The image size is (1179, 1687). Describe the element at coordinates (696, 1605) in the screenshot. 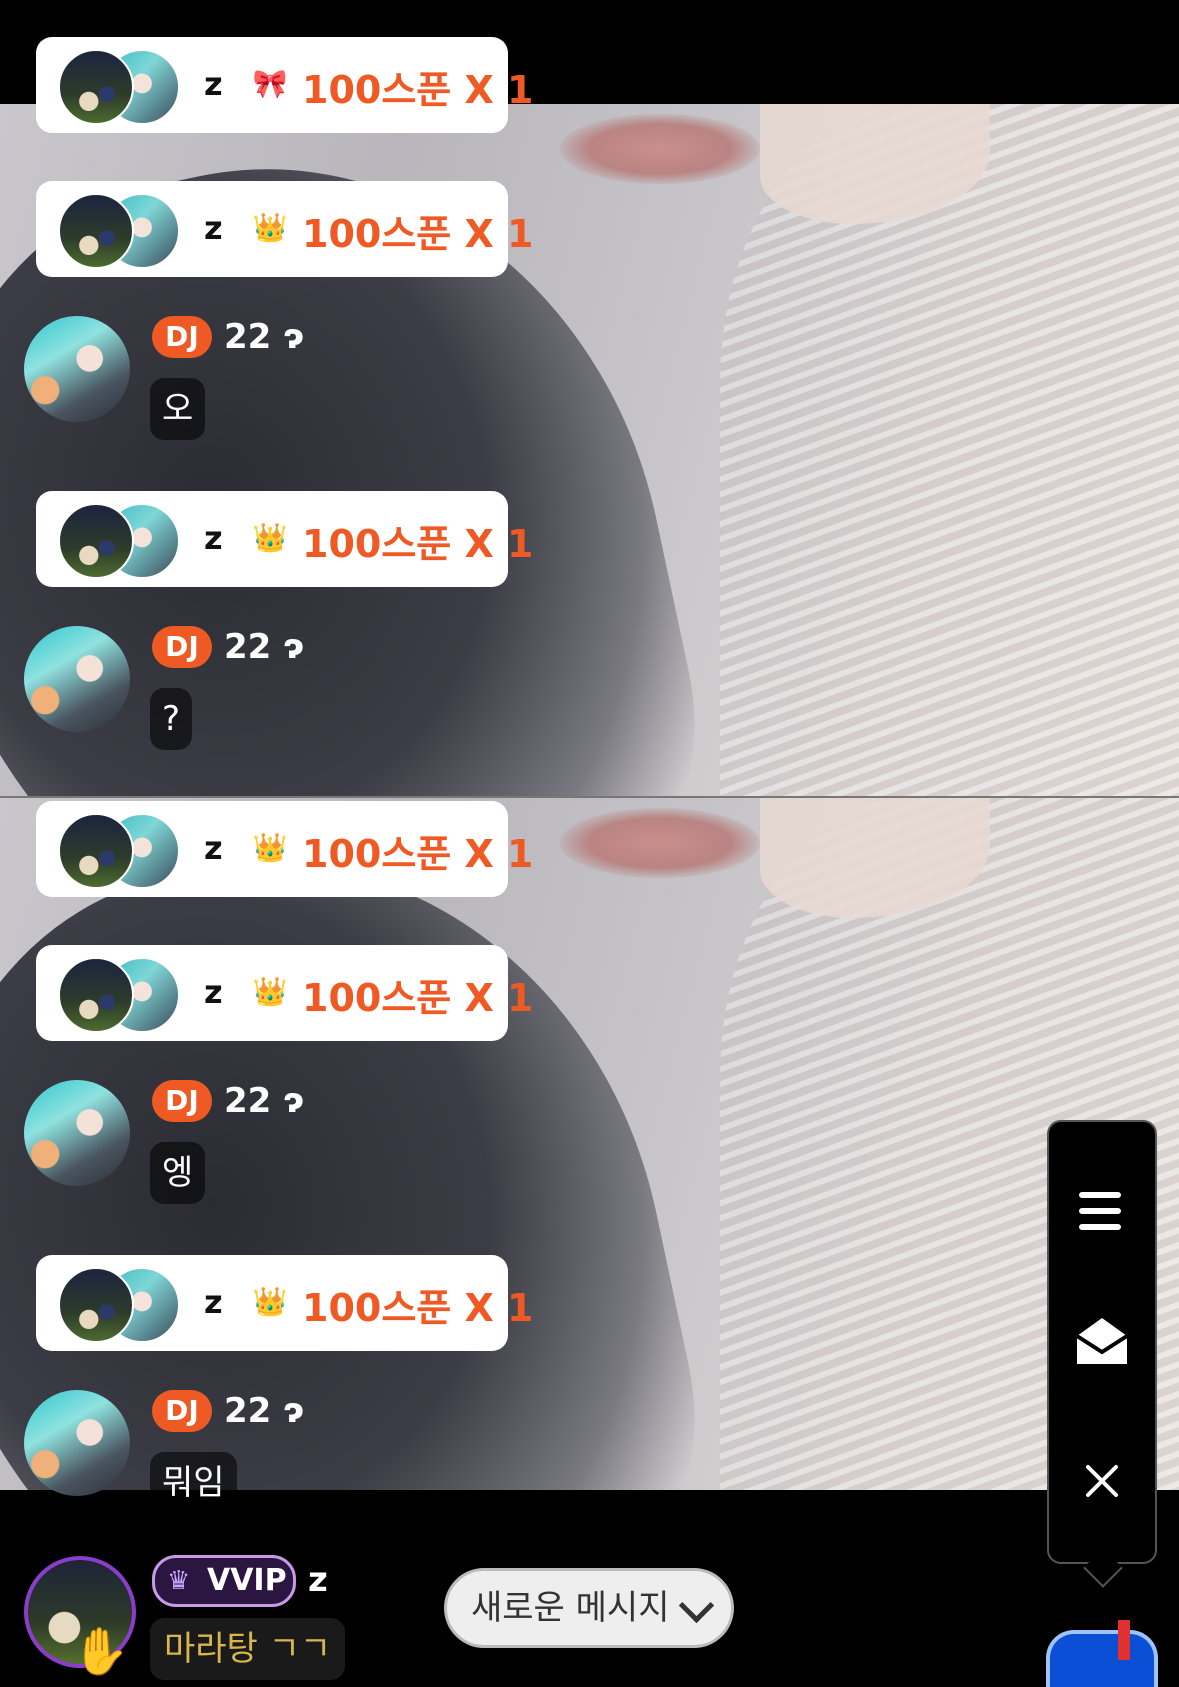

I see `chevron-down-icon` at that location.